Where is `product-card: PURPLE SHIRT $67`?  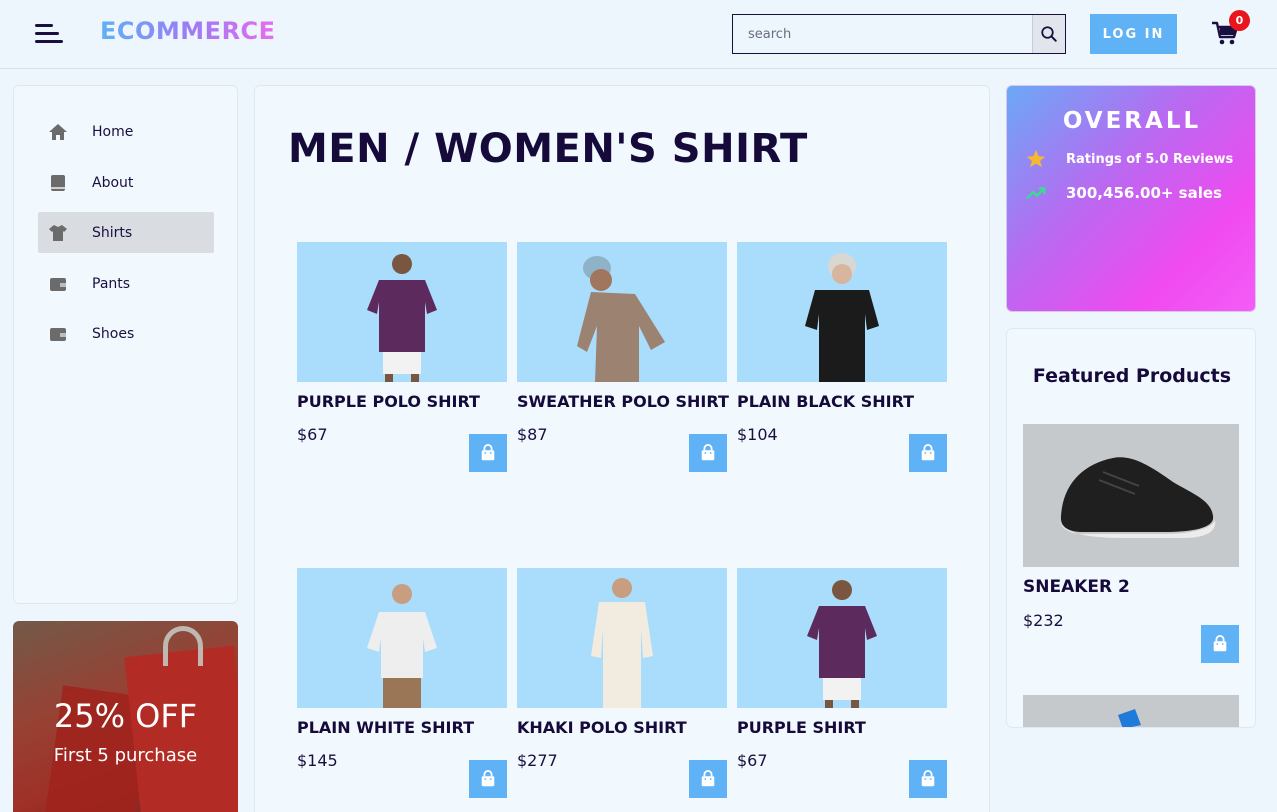 product-card: PURPLE SHIRT $67 is located at coordinates (842, 684).